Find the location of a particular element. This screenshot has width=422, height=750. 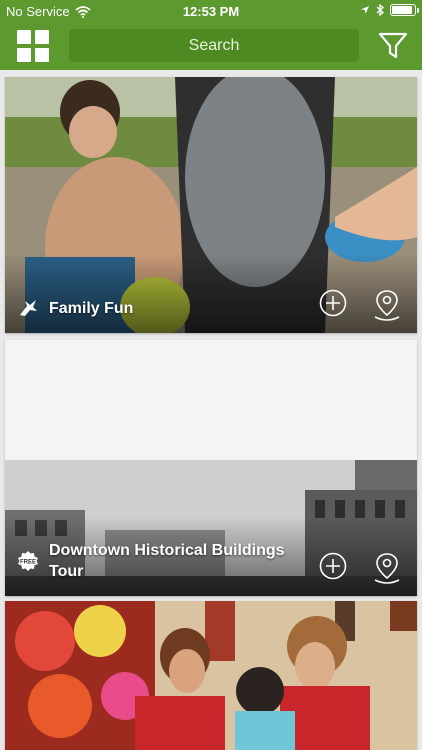

bluetooth-icon is located at coordinates (380, 10).